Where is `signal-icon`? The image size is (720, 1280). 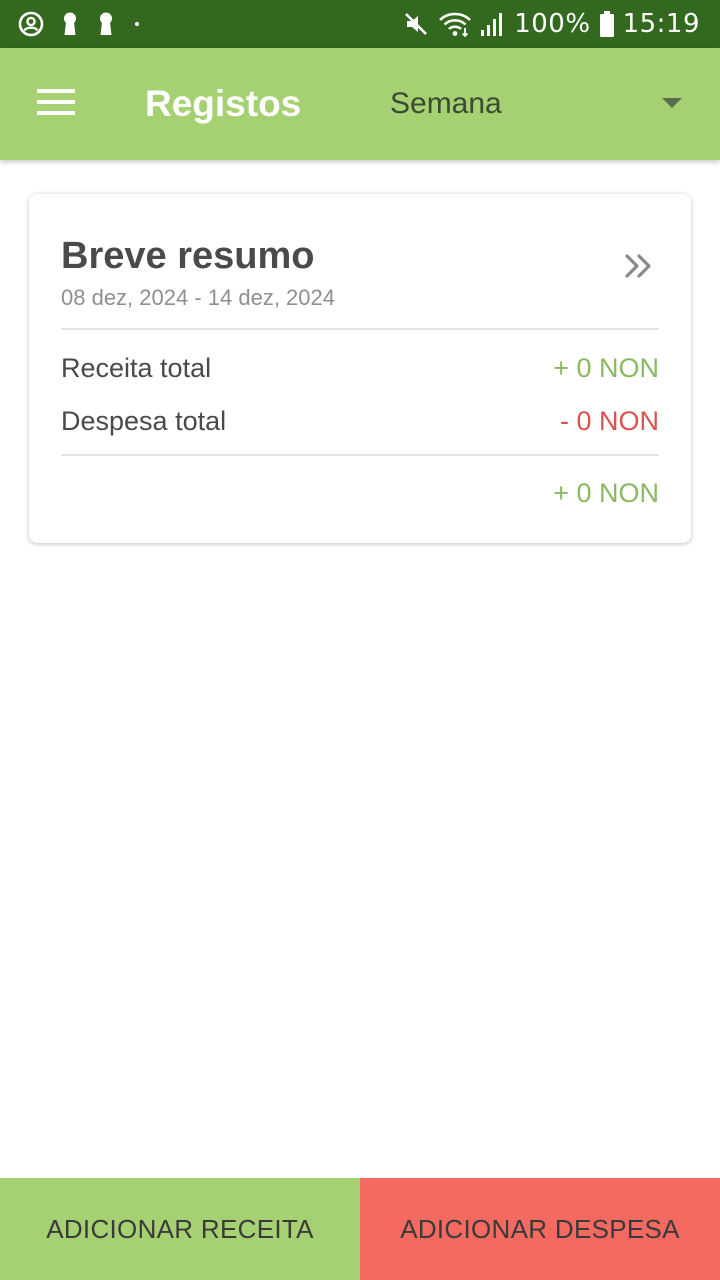 signal-icon is located at coordinates (493, 24).